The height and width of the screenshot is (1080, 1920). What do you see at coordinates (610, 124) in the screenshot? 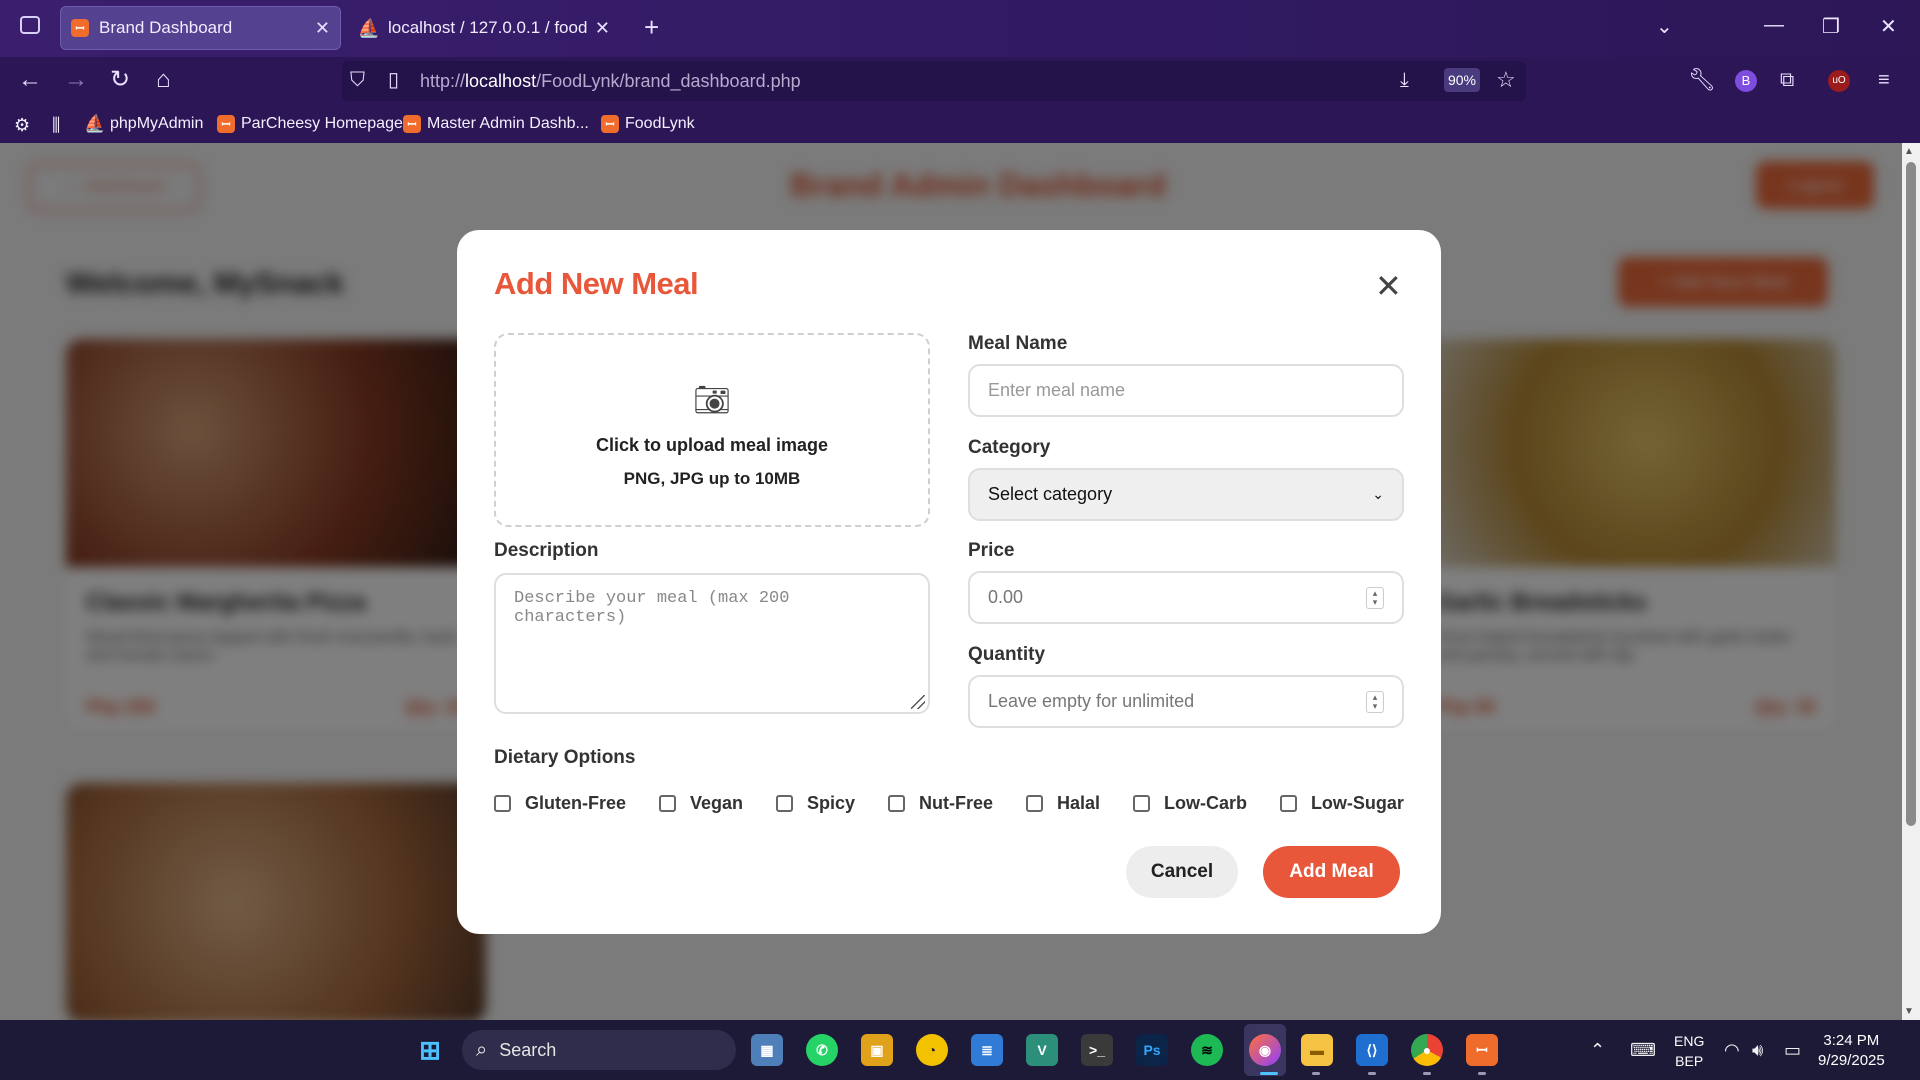
I see `xampp-favicon-icon: ꟷ` at bounding box center [610, 124].